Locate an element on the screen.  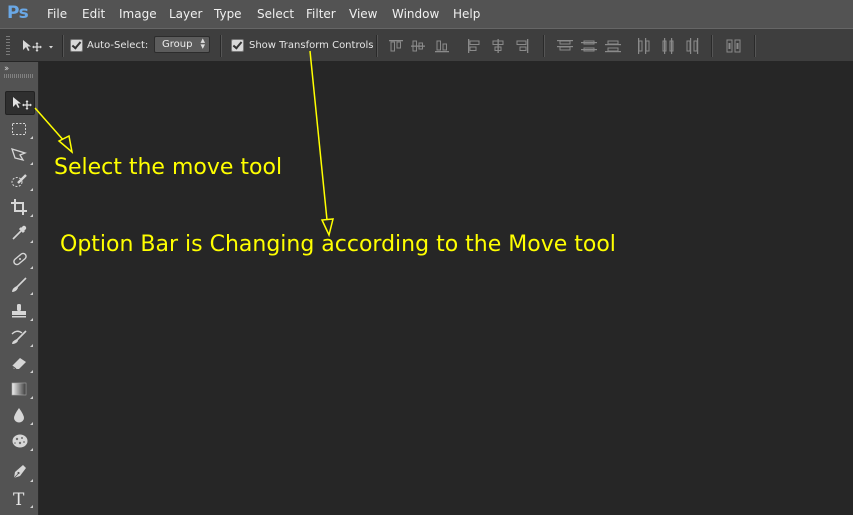
annotation-arrows is located at coordinates (184, 144).